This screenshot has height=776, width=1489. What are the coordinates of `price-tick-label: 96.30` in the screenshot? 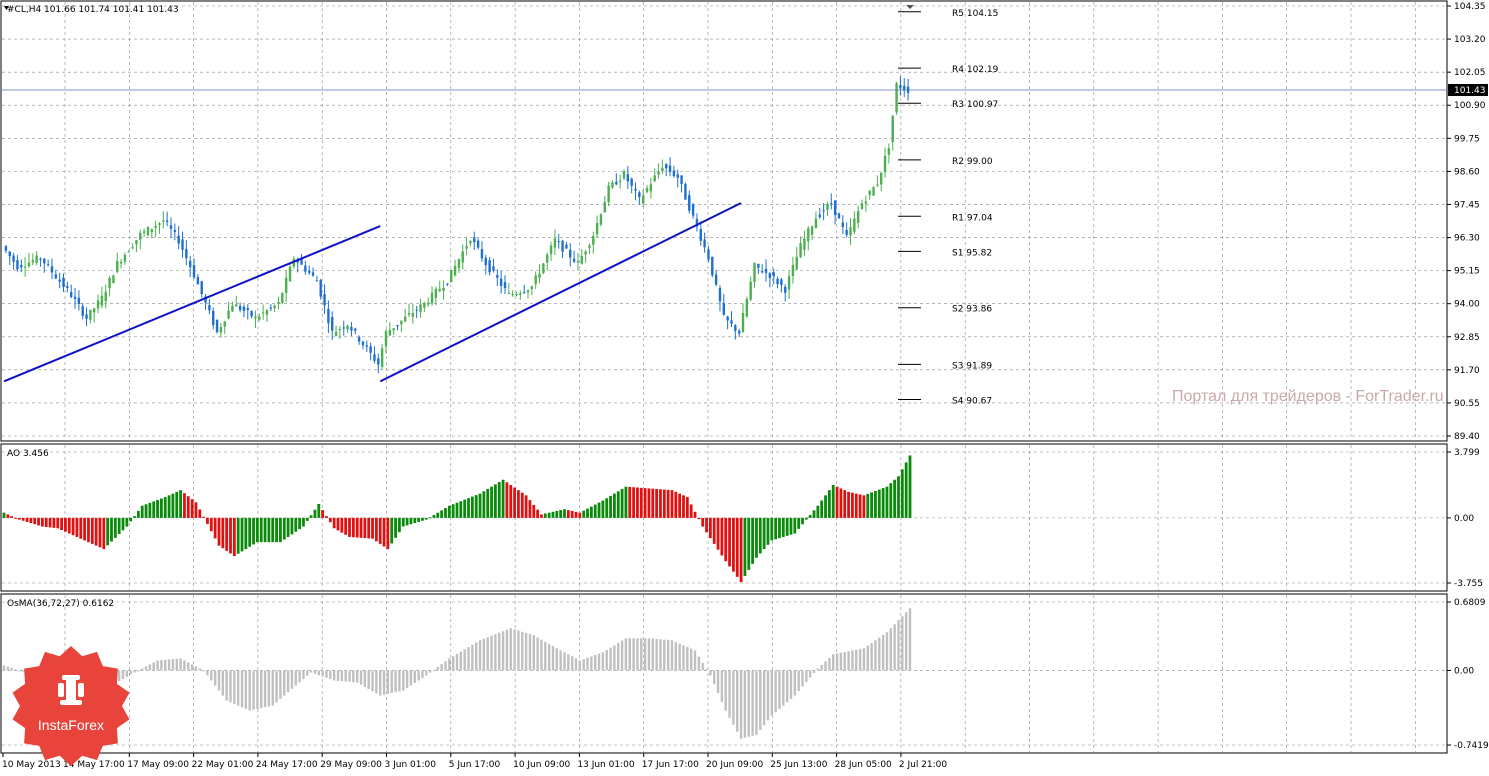 It's located at (1467, 239).